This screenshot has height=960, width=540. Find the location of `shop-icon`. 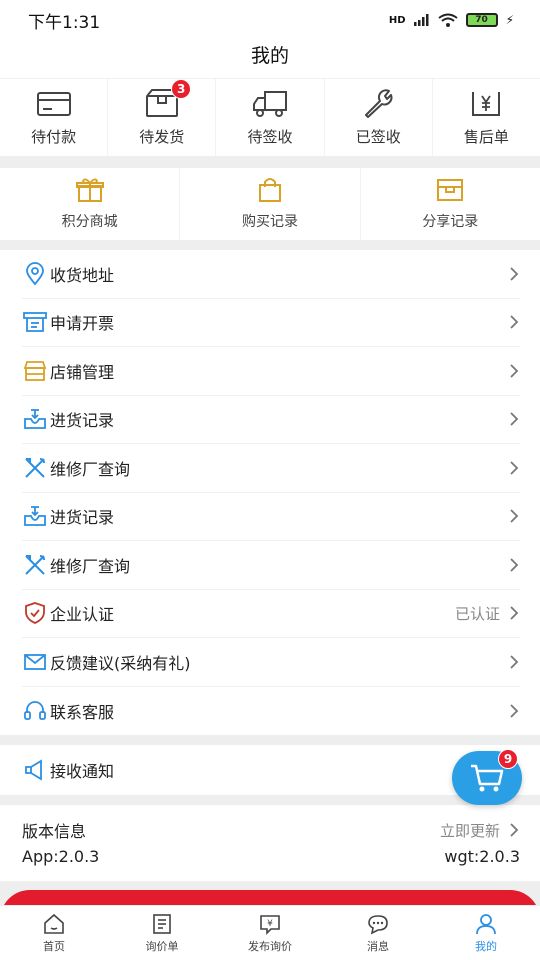

shop-icon is located at coordinates (35, 370).